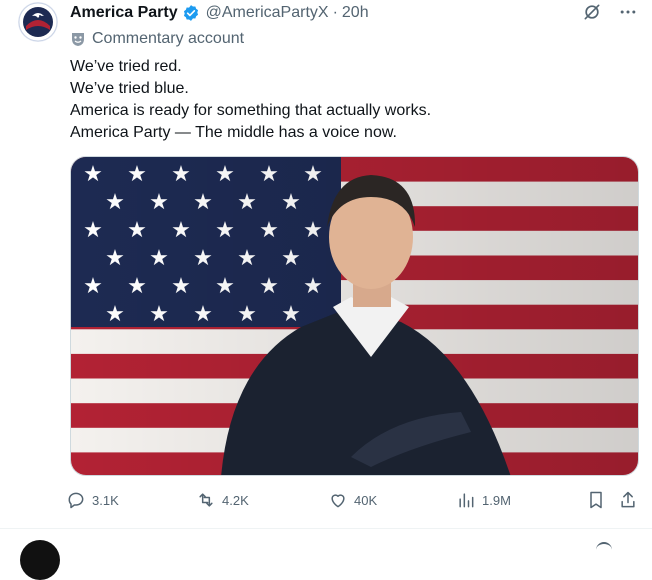  I want to click on views-icon, so click(466, 500).